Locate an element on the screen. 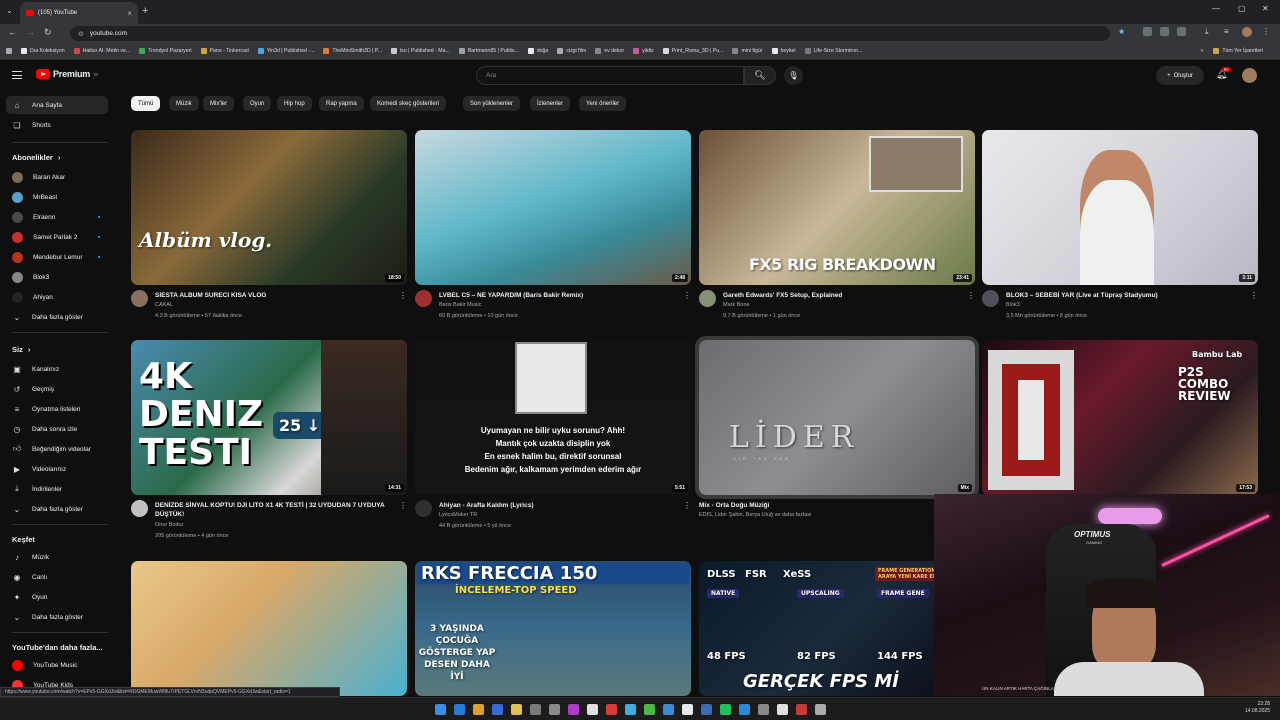 The width and height of the screenshot is (1280, 720). bookmark-item: Pano - Tinkercad is located at coordinates (224, 51).